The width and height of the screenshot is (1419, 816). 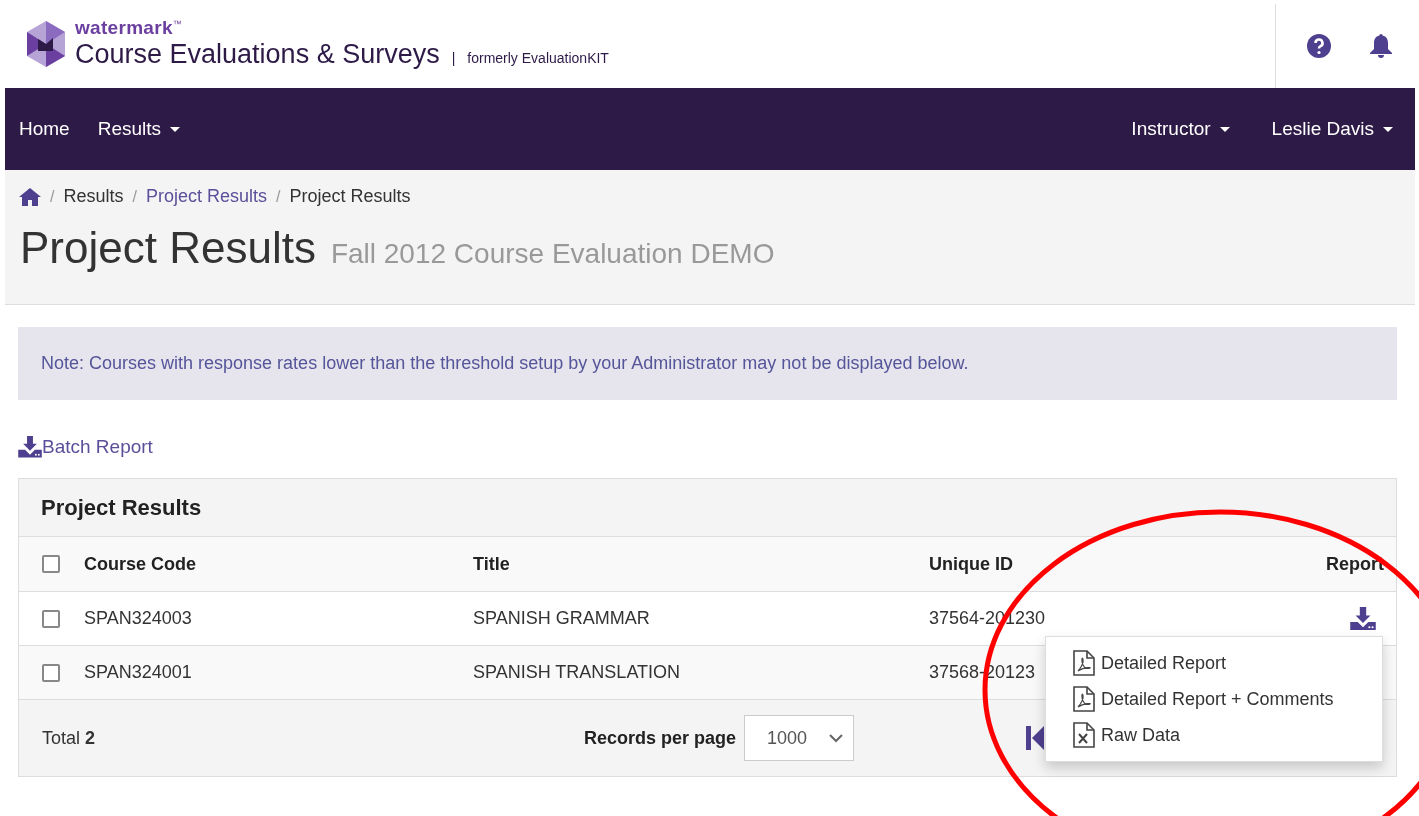 What do you see at coordinates (177, 23) in the screenshot?
I see `trademark: ™` at bounding box center [177, 23].